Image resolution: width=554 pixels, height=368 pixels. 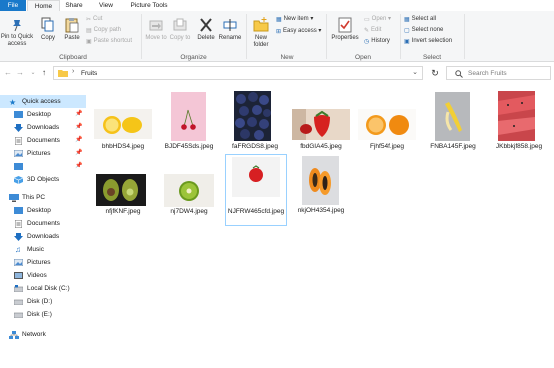 I want to click on nav-pc-music: ♫ Music, so click(x=43, y=249).